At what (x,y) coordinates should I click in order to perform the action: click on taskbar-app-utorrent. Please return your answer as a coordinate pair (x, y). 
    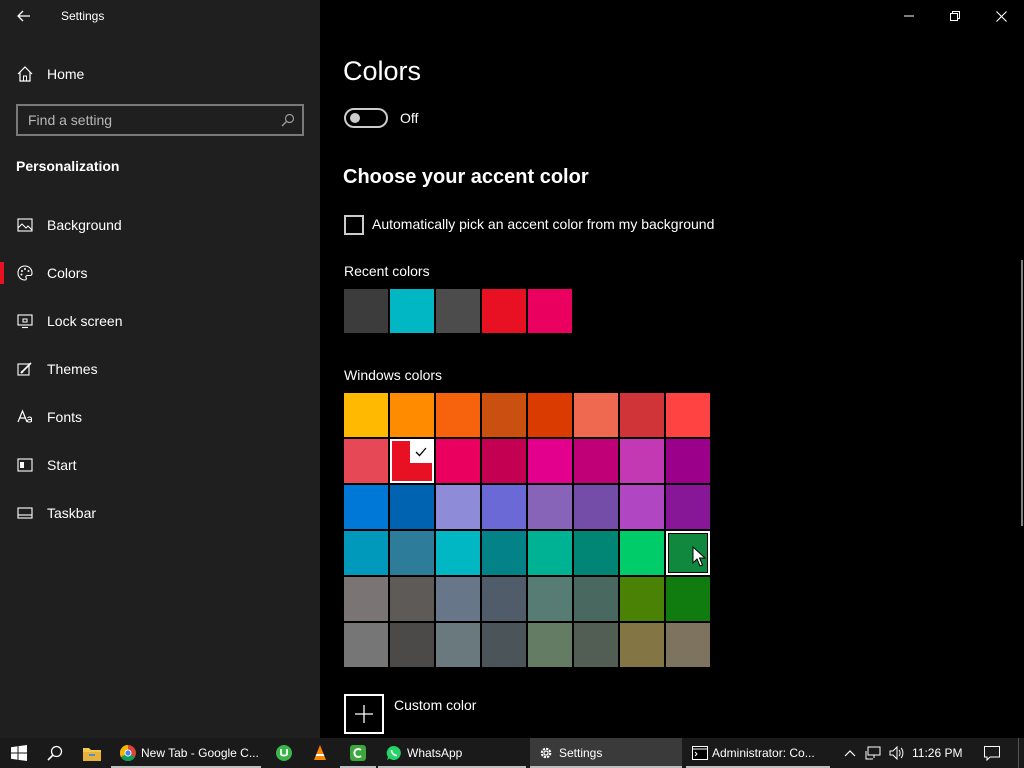
    Looking at the image, I should click on (284, 753).